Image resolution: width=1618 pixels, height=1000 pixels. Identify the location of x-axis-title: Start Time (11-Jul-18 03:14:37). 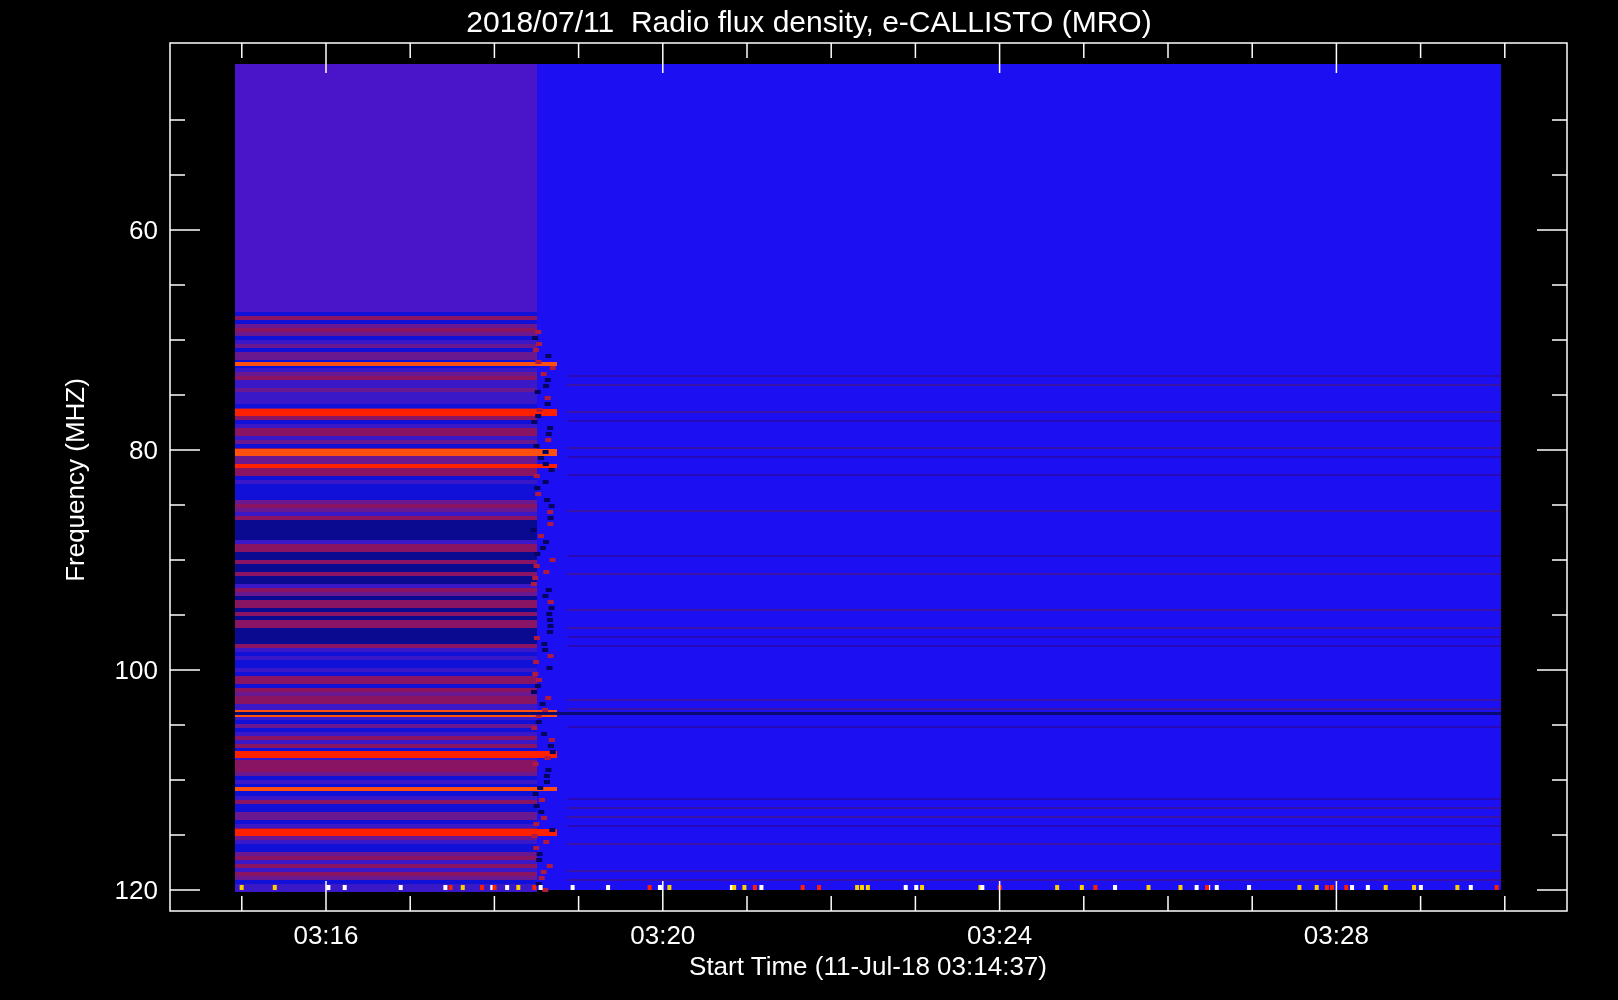
(868, 966).